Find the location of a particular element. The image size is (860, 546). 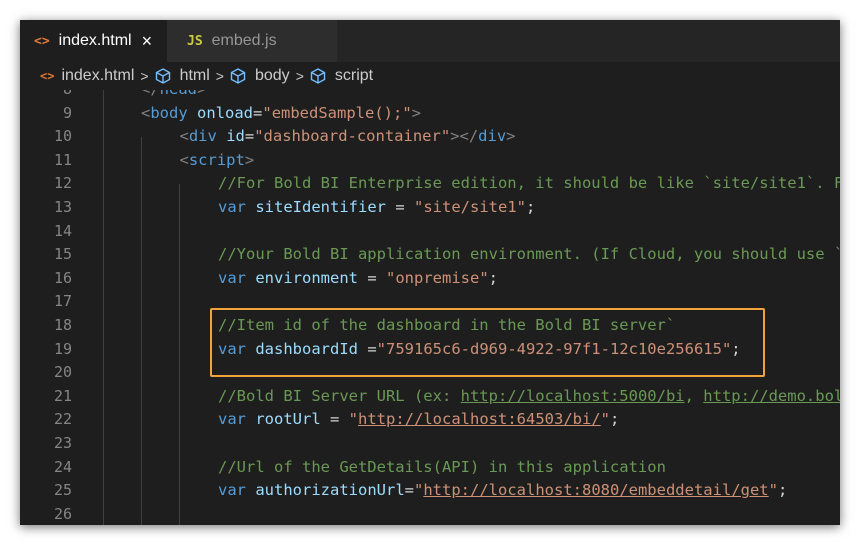

breadcrumb-item-script: script is located at coordinates (354, 76).